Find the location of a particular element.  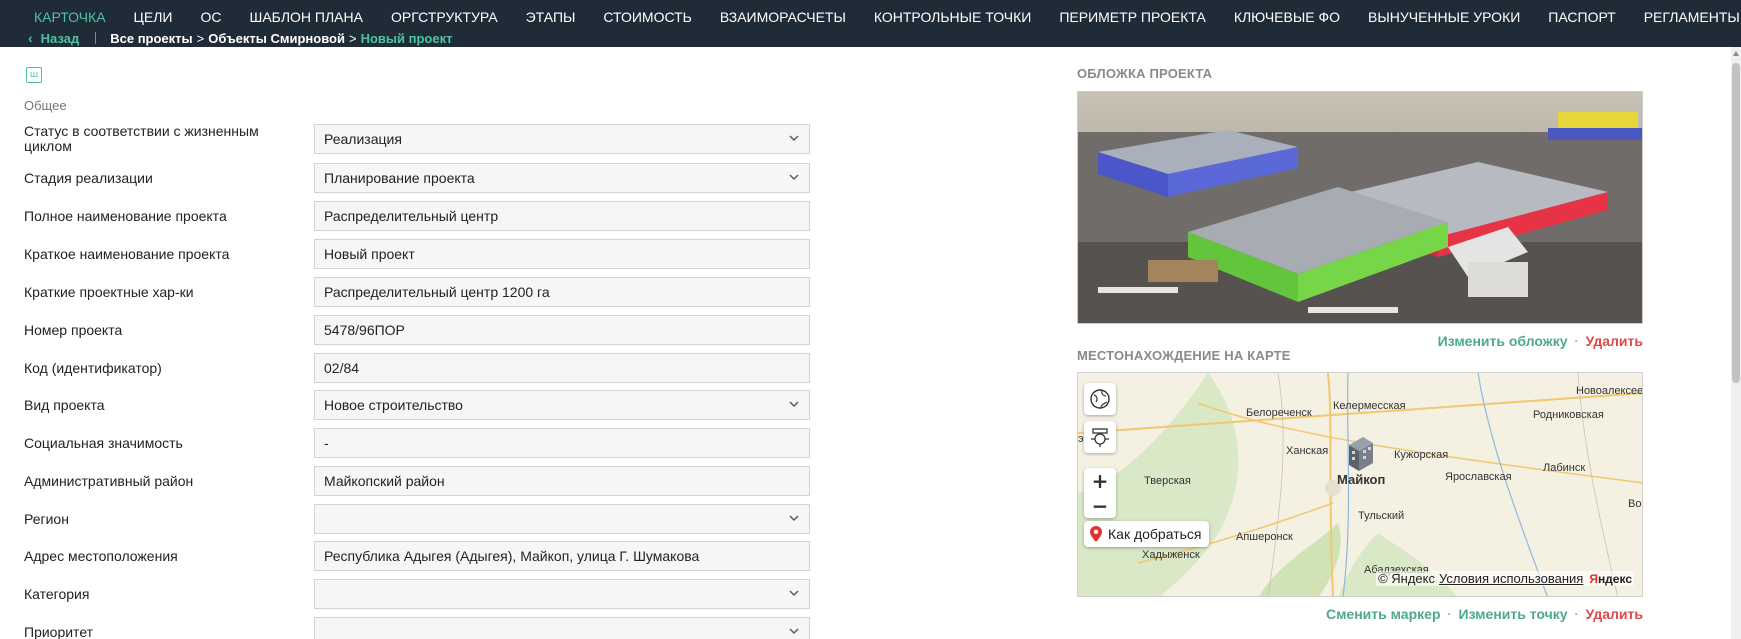

lifecycle-status-select: Реализация is located at coordinates (562, 139).